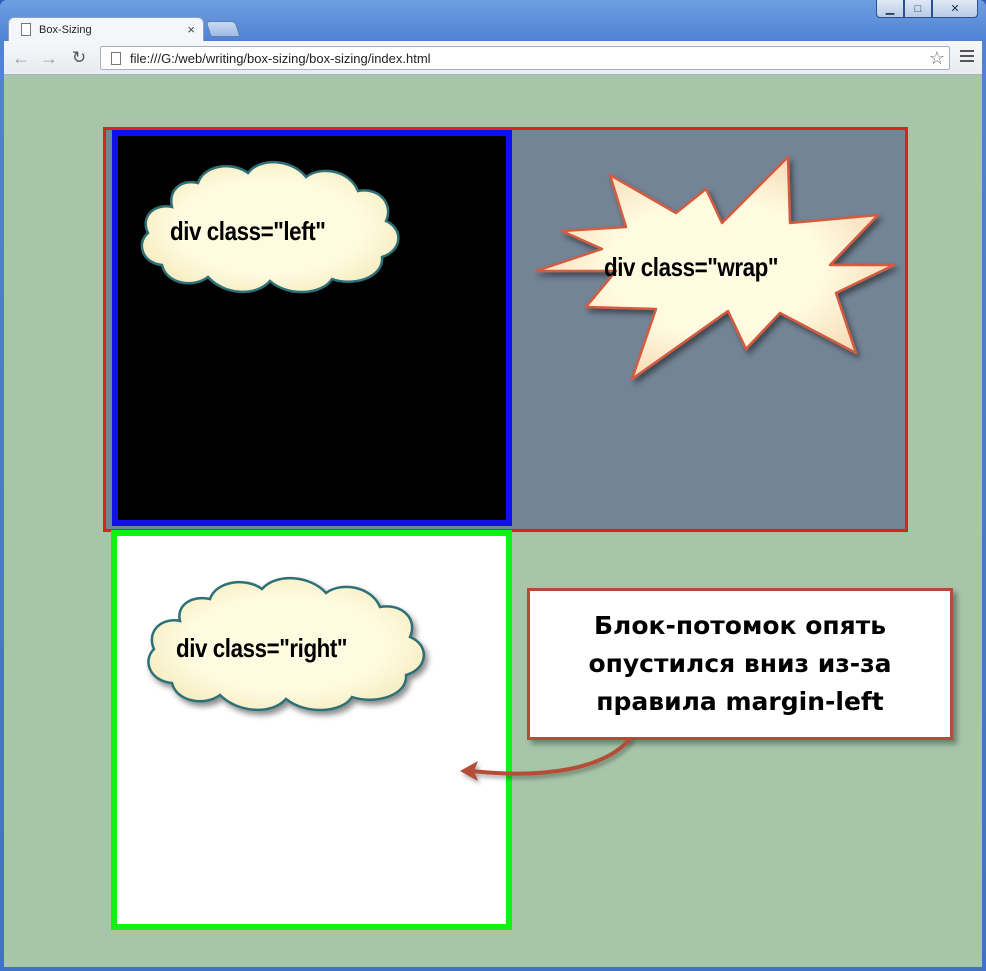 Image resolution: width=986 pixels, height=971 pixels. What do you see at coordinates (248, 231) in the screenshot?
I see `cloud-label-left: div class="left"` at bounding box center [248, 231].